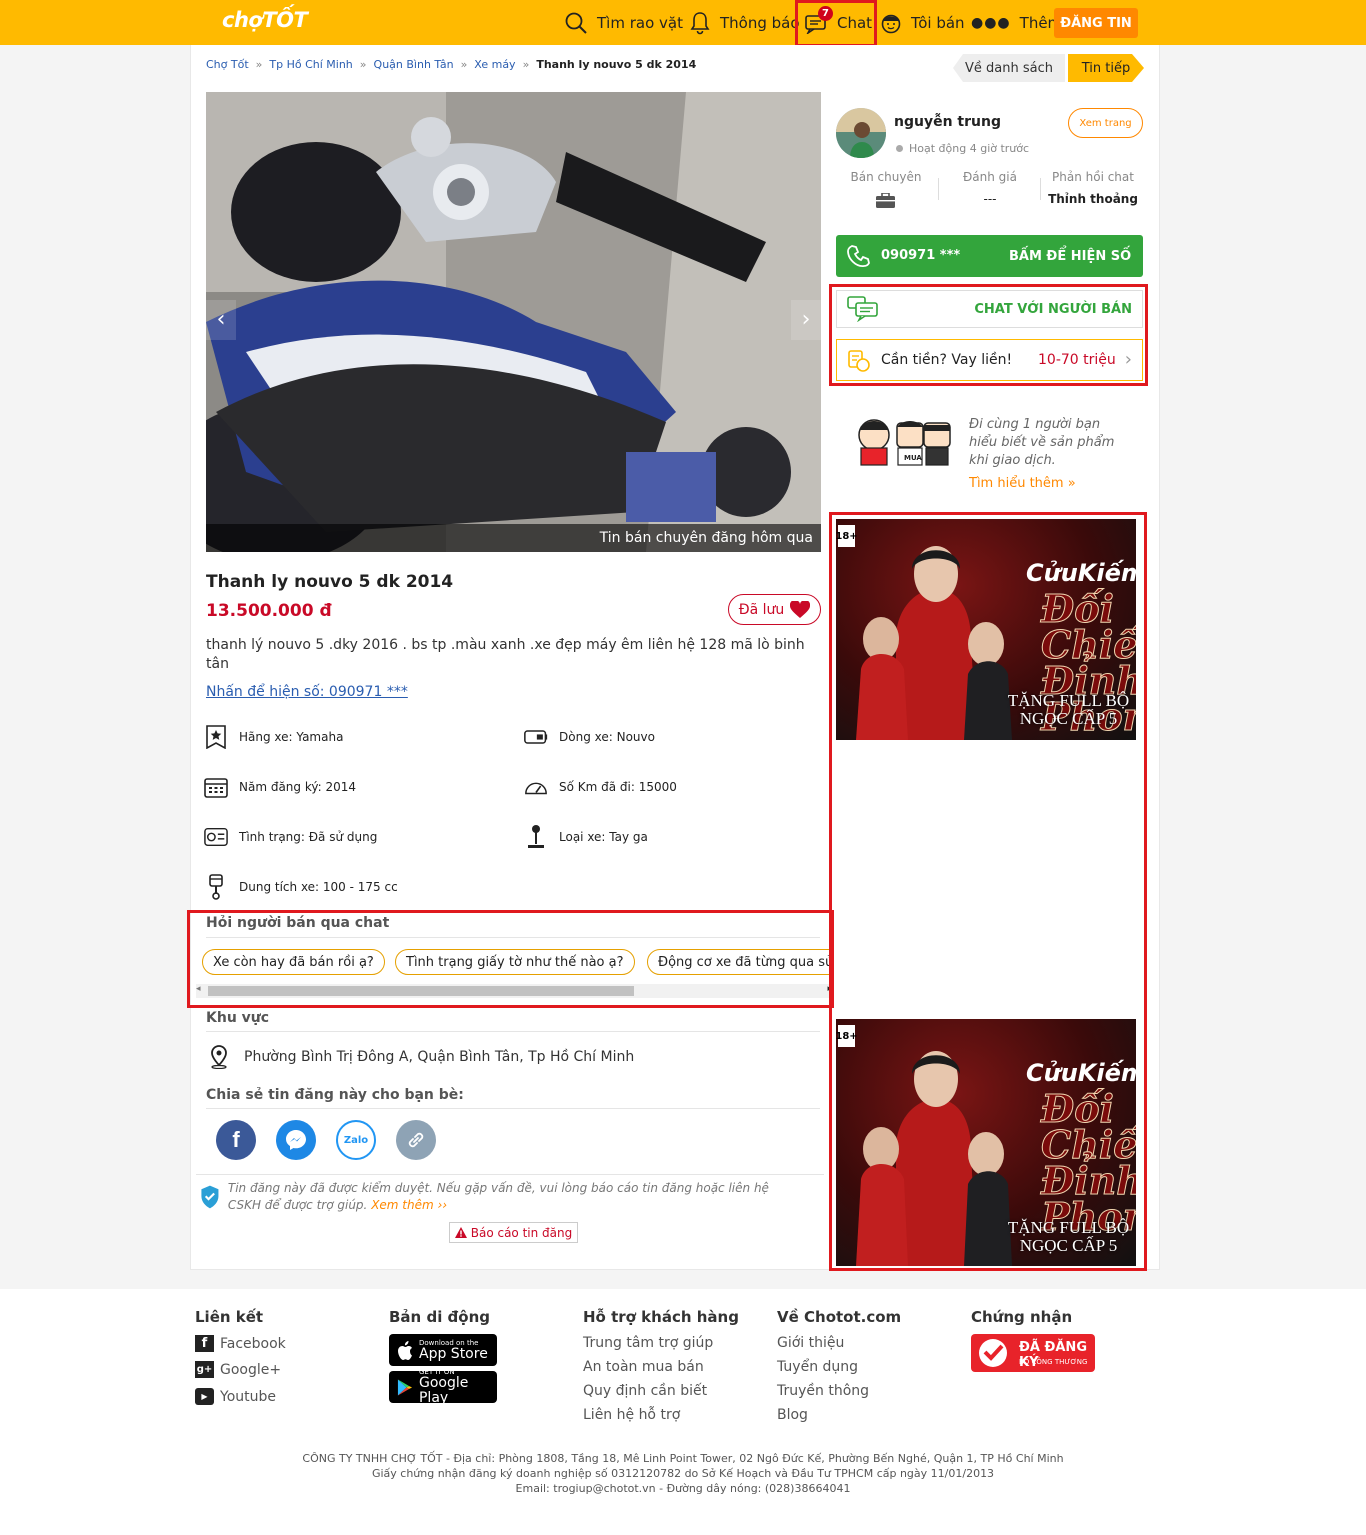 This screenshot has width=1366, height=1535. I want to click on chat-with-seller-label: CHAT VỚI NGƯỜI BÁN, so click(1053, 309).